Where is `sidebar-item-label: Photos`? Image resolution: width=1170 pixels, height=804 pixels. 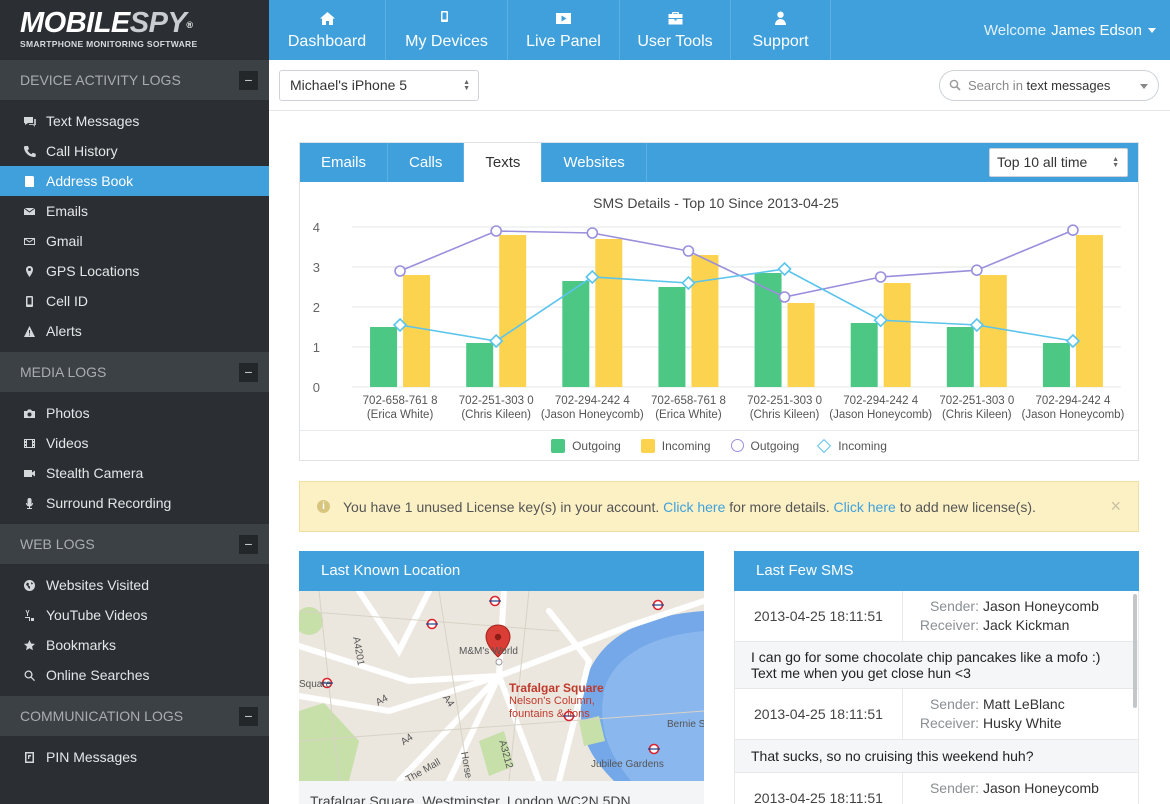 sidebar-item-label: Photos is located at coordinates (68, 413).